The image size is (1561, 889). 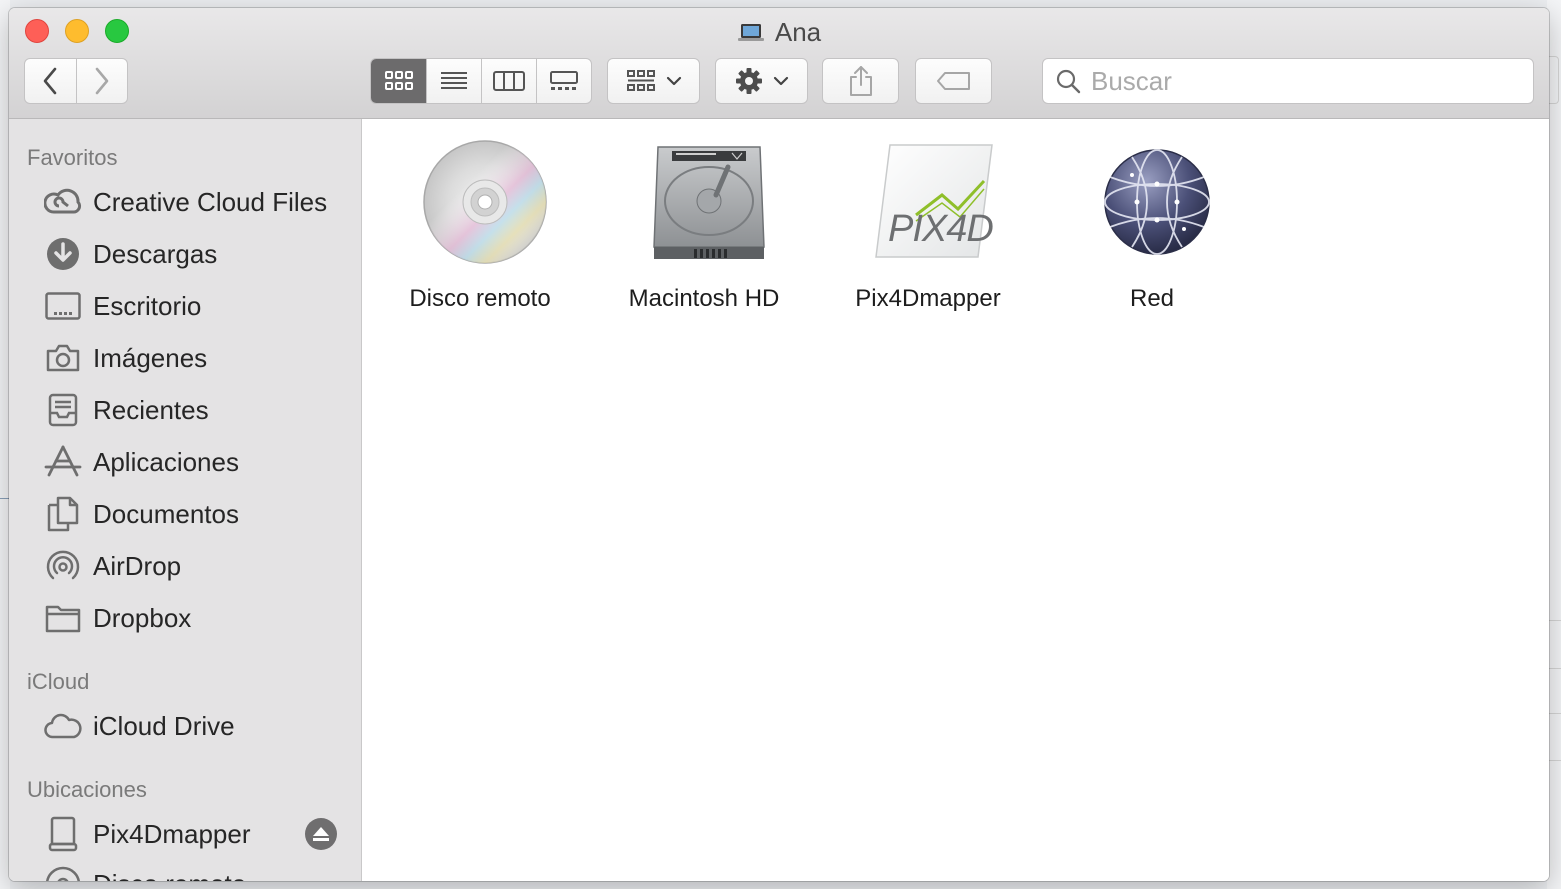 I want to click on list-view-button, so click(x=453, y=81).